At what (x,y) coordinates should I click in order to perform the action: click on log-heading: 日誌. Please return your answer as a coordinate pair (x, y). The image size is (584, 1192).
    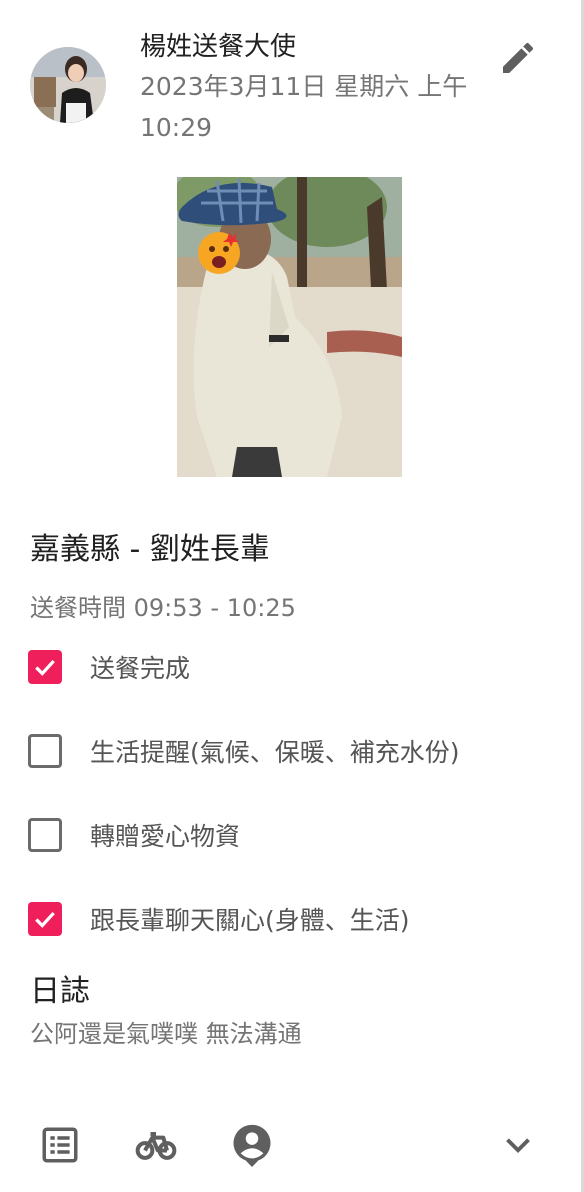
    Looking at the image, I should click on (60, 991).